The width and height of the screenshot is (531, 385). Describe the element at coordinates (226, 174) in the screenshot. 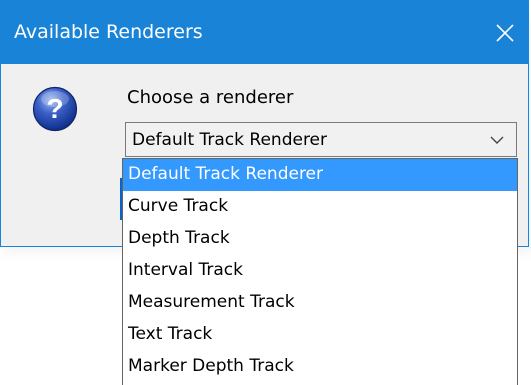

I see `dropdown-option-label: Default Track Renderer` at that location.